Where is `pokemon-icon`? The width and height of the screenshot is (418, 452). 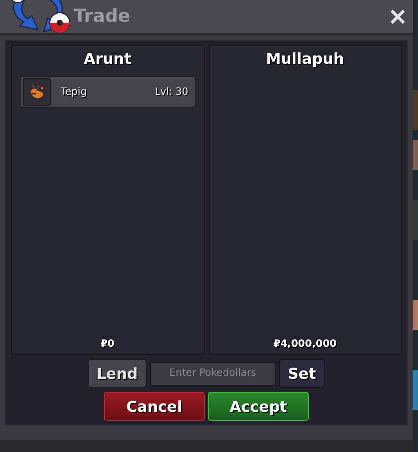 pokemon-icon is located at coordinates (37, 92).